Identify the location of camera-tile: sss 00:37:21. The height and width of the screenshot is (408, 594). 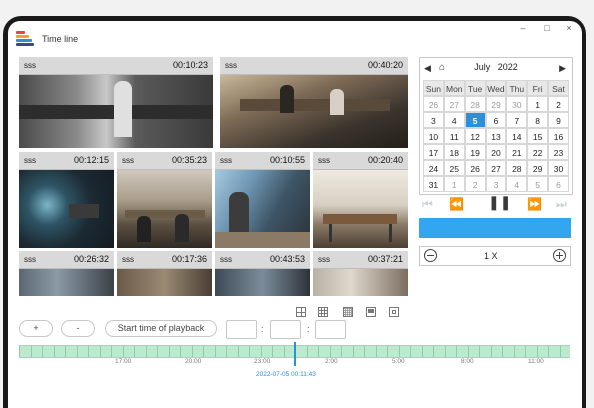
(360, 273).